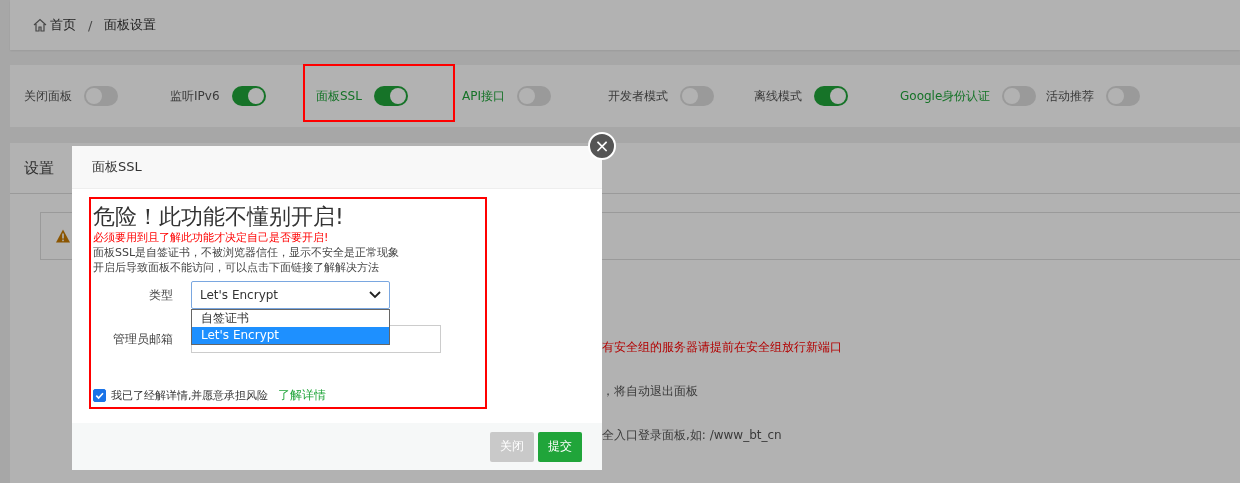 The width and height of the screenshot is (1240, 483). I want to click on breadcrumb-link: 面板设置, so click(130, 25).